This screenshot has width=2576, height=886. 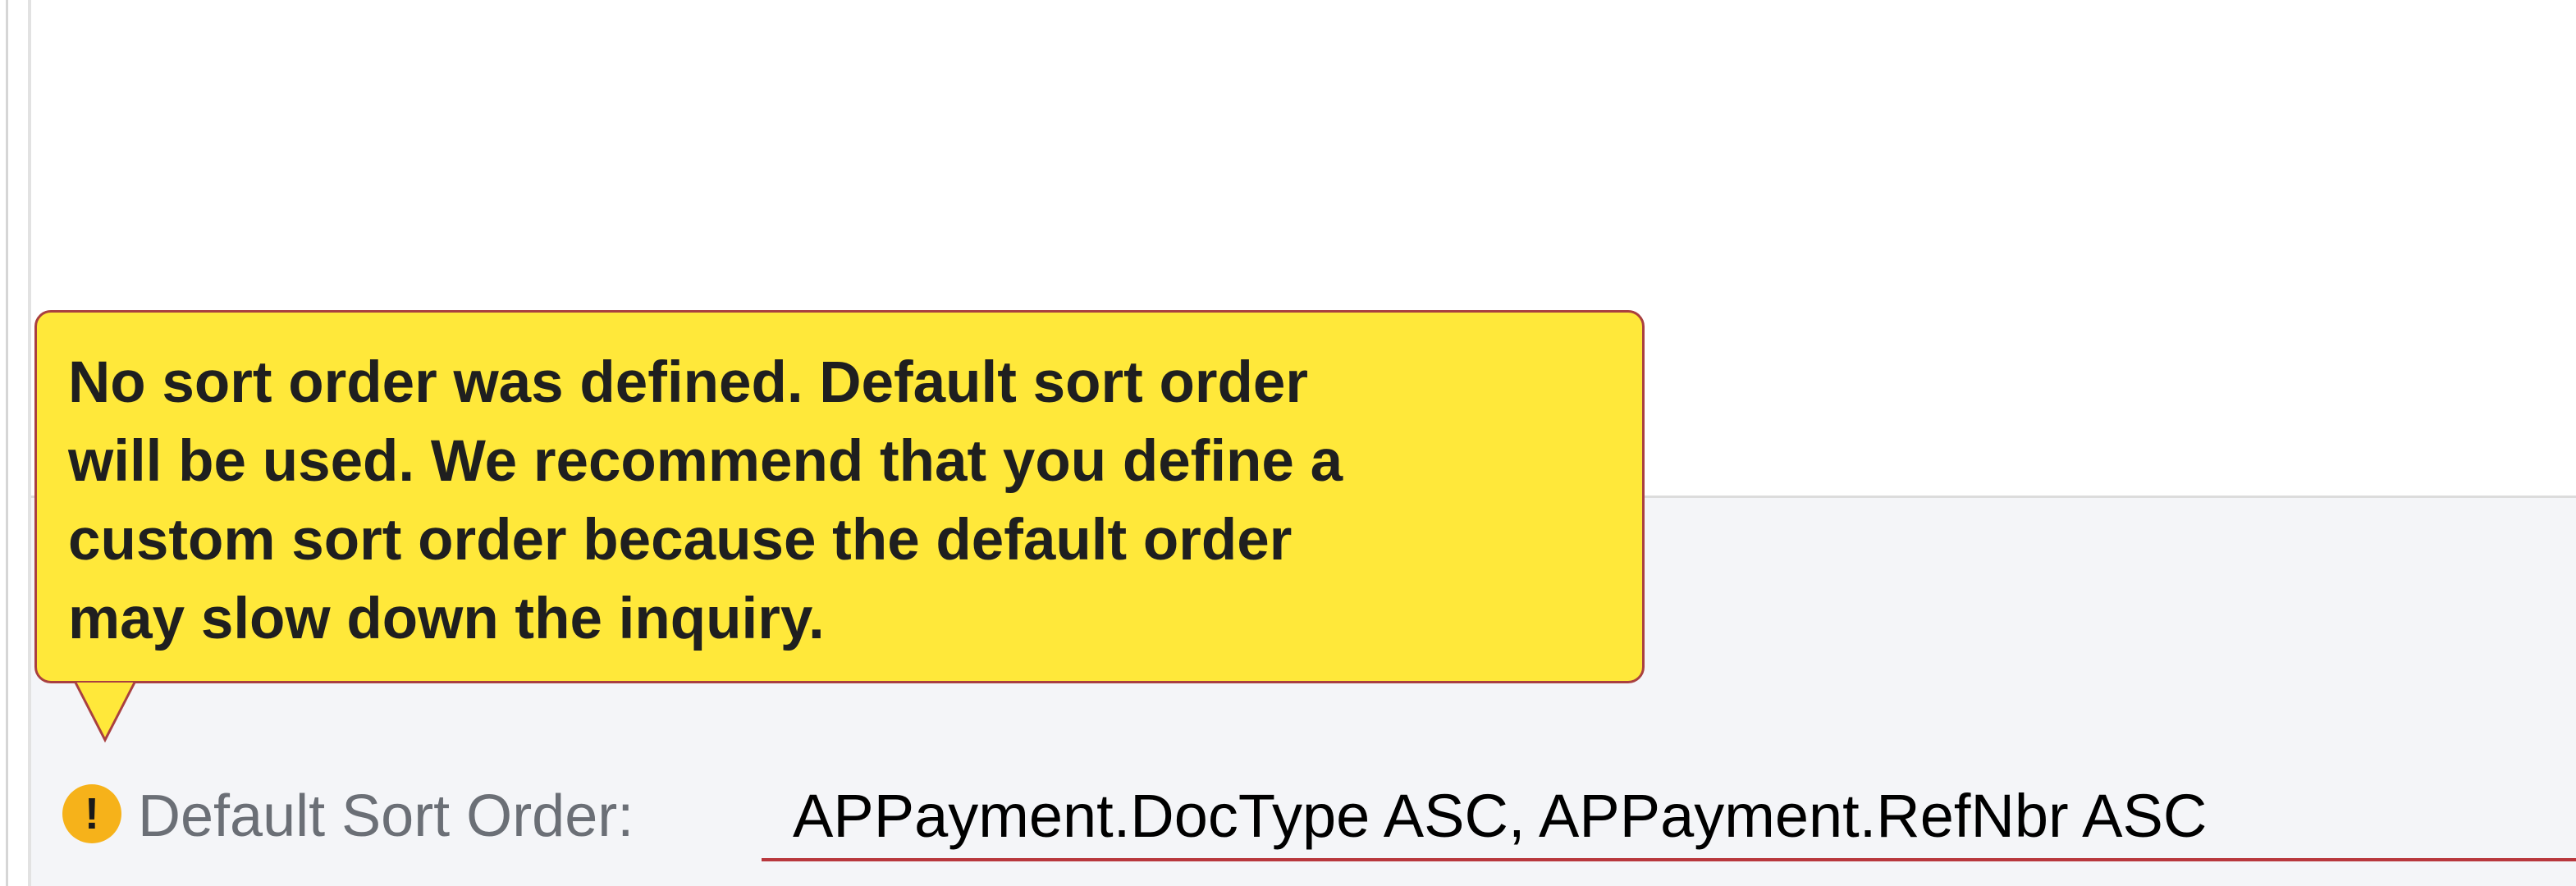 I want to click on window-edge, so click(x=7, y=443).